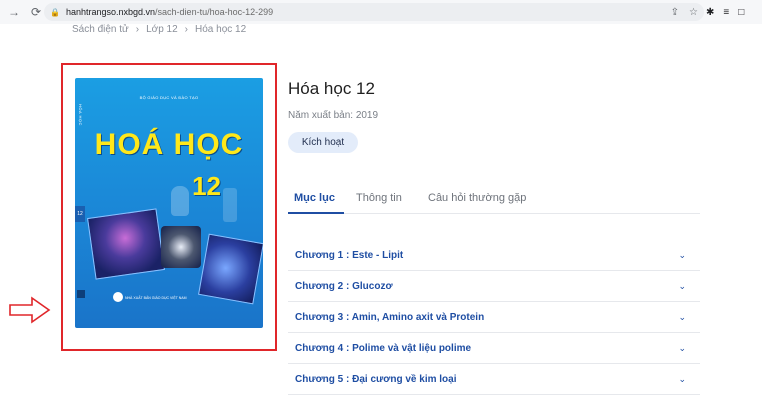  Describe the element at coordinates (494, 379) in the screenshot. I see `chapter-item: Chương 5 : Đại cương về kim loại ⌄` at that location.